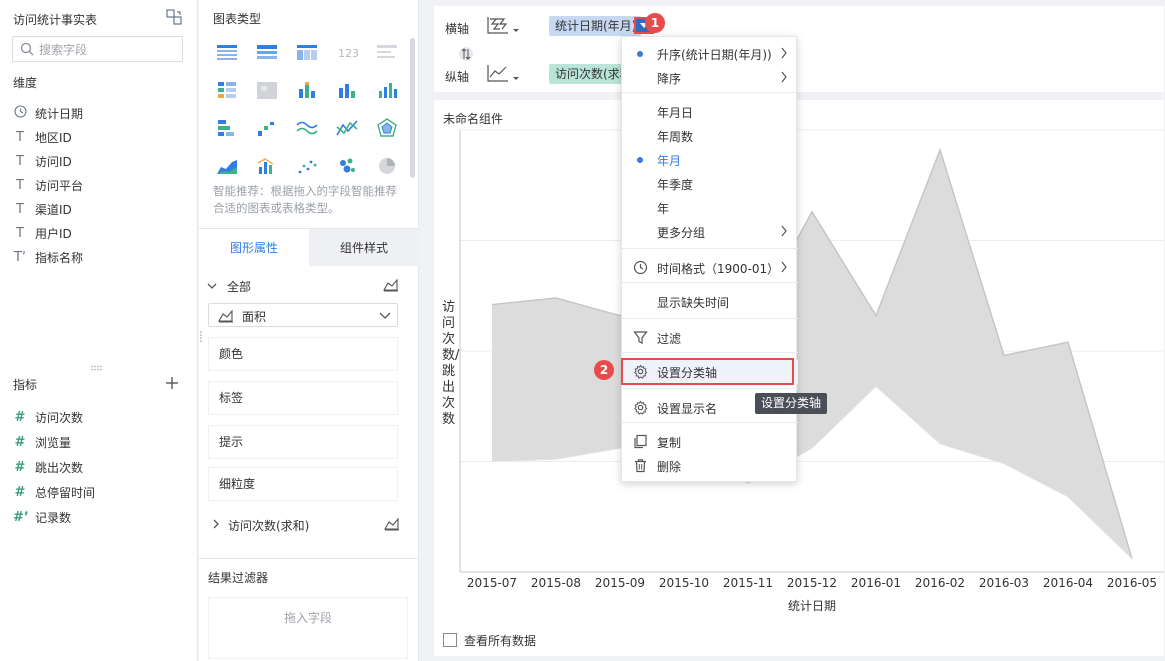 Image resolution: width=1165 pixels, height=661 pixels. I want to click on label-property: 标签, so click(303, 398).